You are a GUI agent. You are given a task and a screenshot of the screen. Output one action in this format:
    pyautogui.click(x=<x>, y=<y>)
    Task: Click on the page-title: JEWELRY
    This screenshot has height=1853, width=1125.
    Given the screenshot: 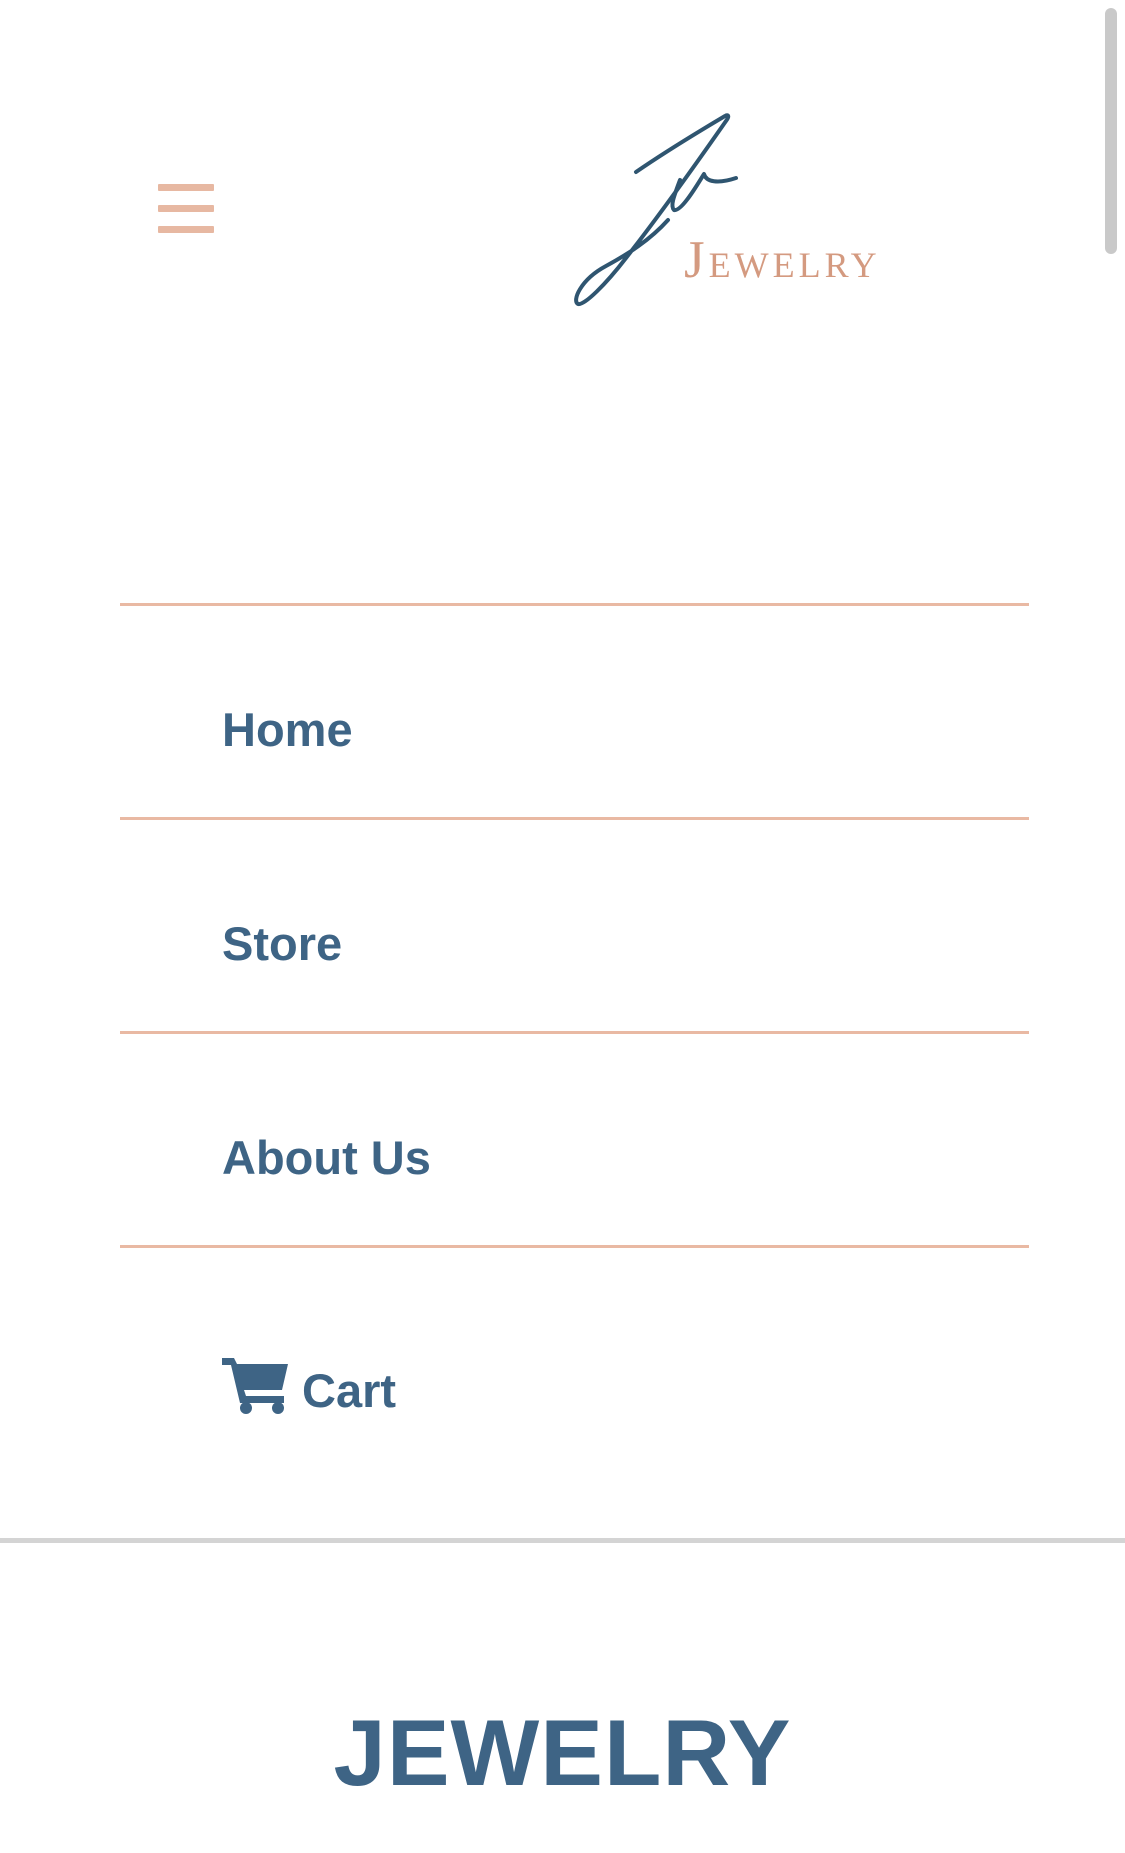 What is the action you would take?
    pyautogui.click(x=562, y=1752)
    